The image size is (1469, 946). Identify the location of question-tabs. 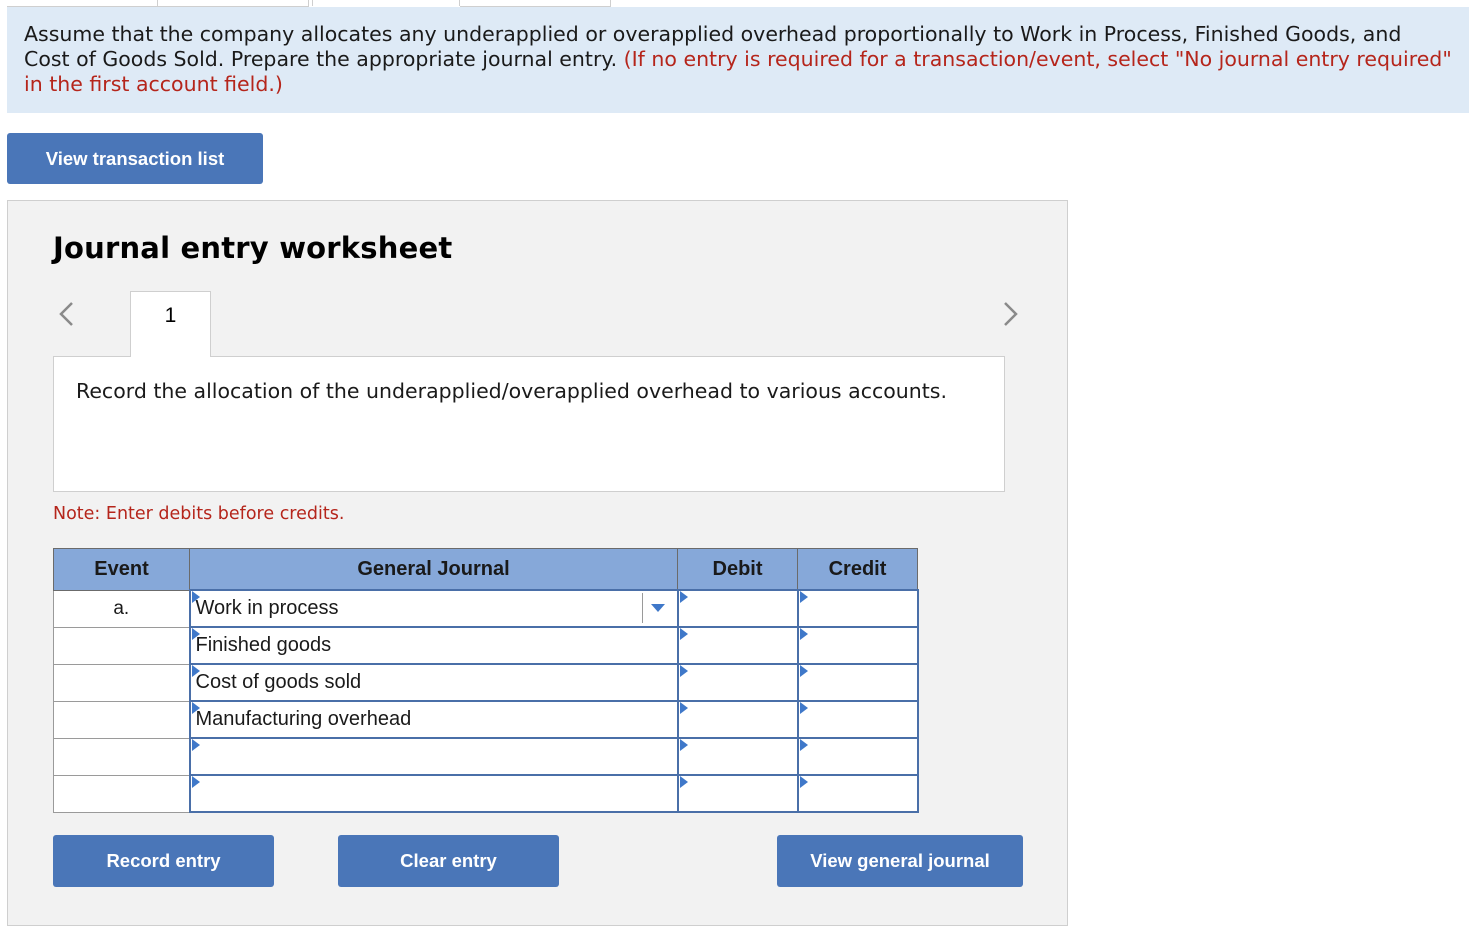
(734, 3).